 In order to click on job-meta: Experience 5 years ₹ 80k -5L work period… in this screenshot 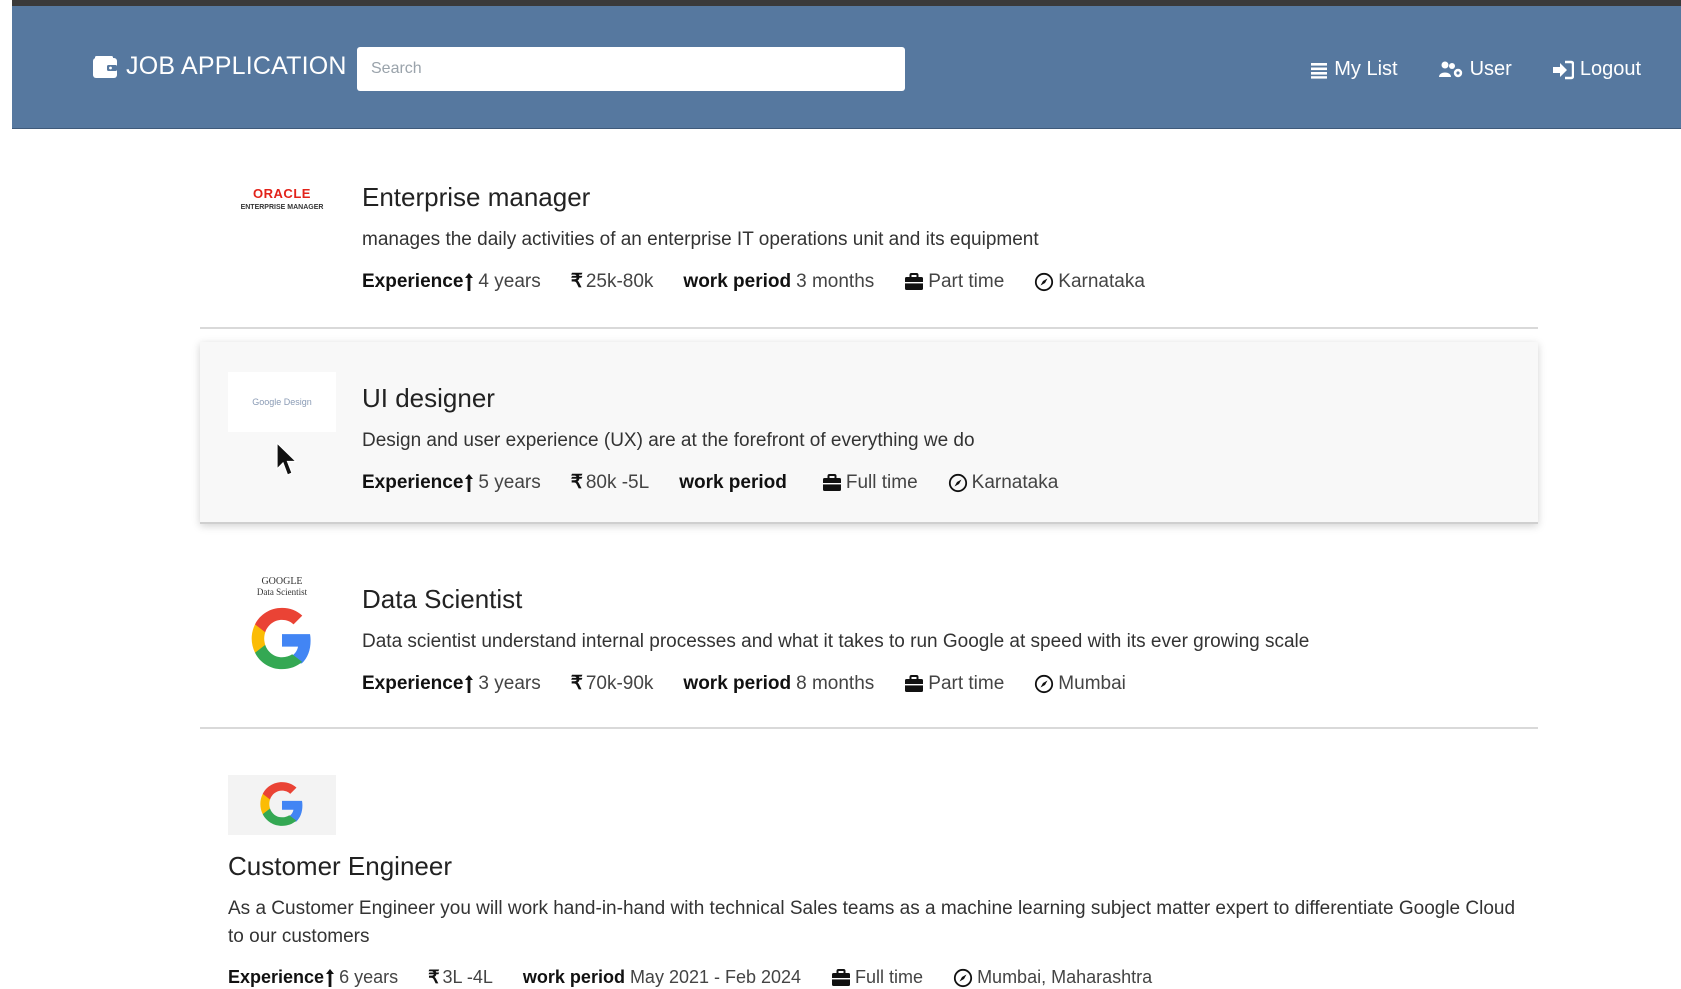, I will do `click(725, 482)`.